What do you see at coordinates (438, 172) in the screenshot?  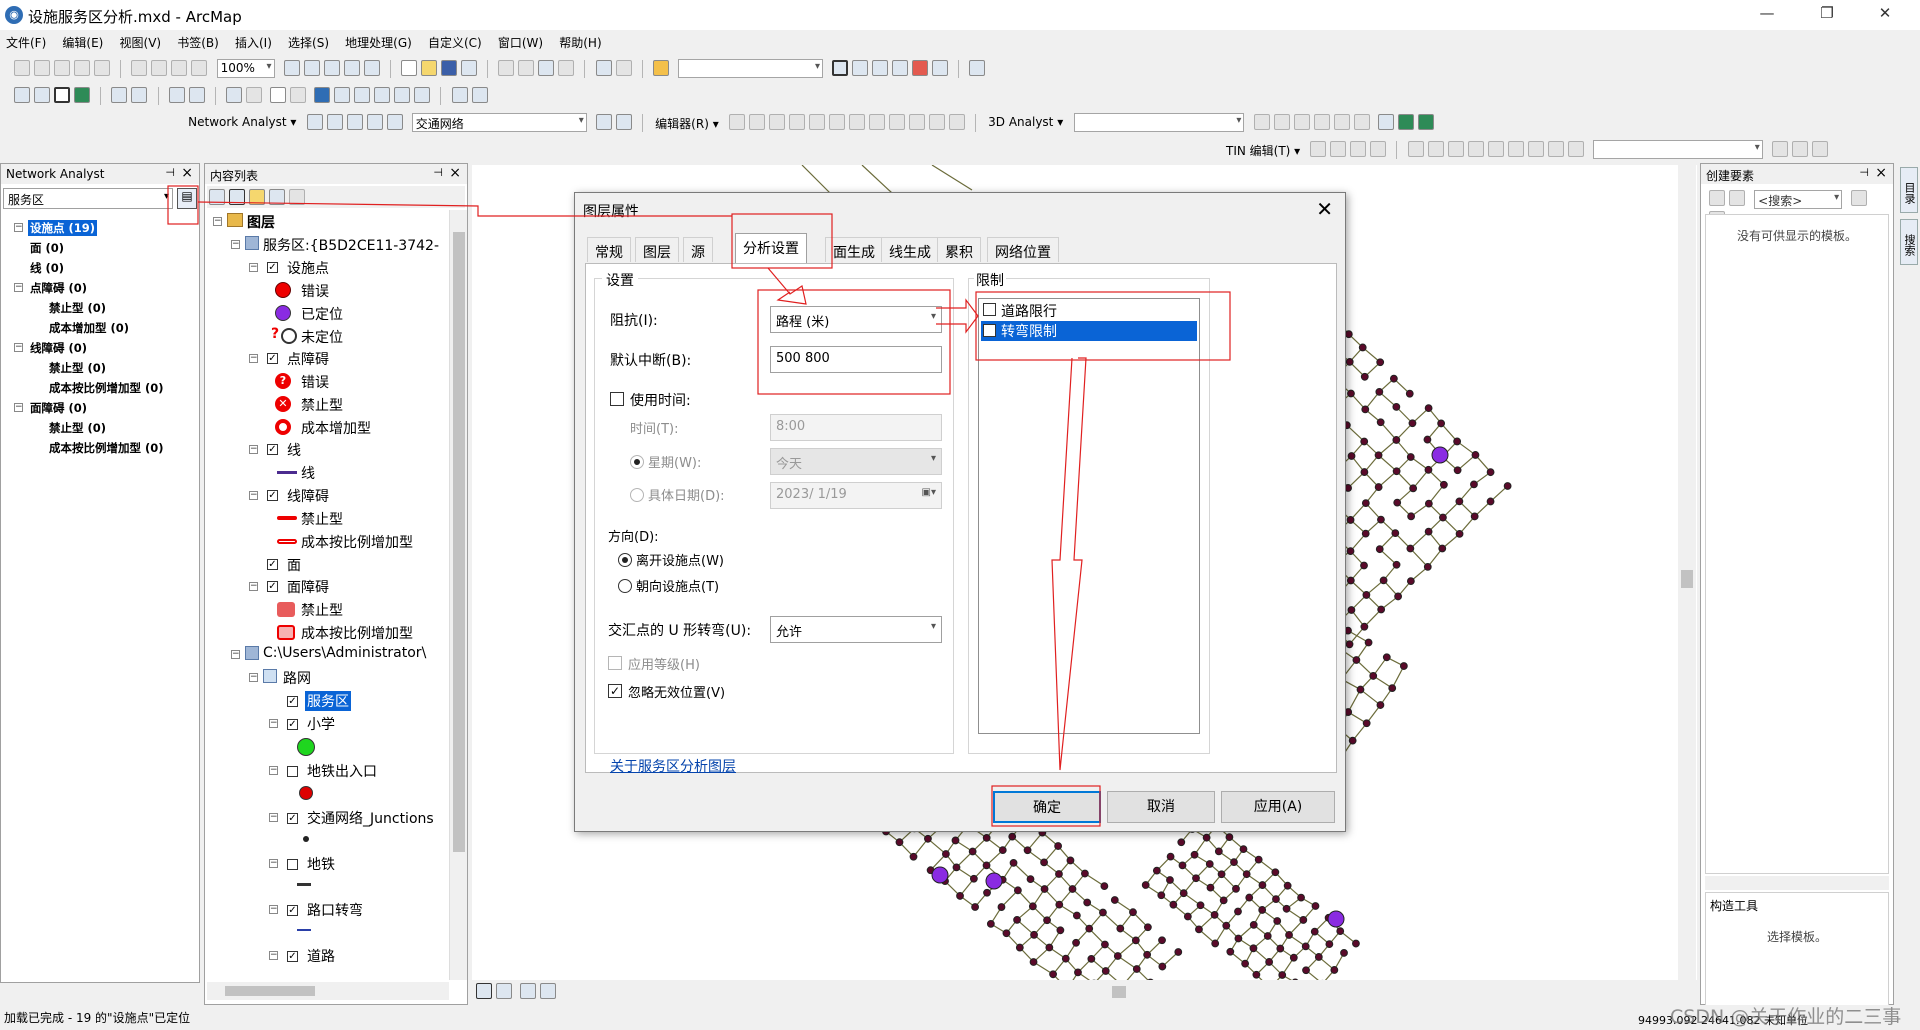 I see `pin-icon: ⊣` at bounding box center [438, 172].